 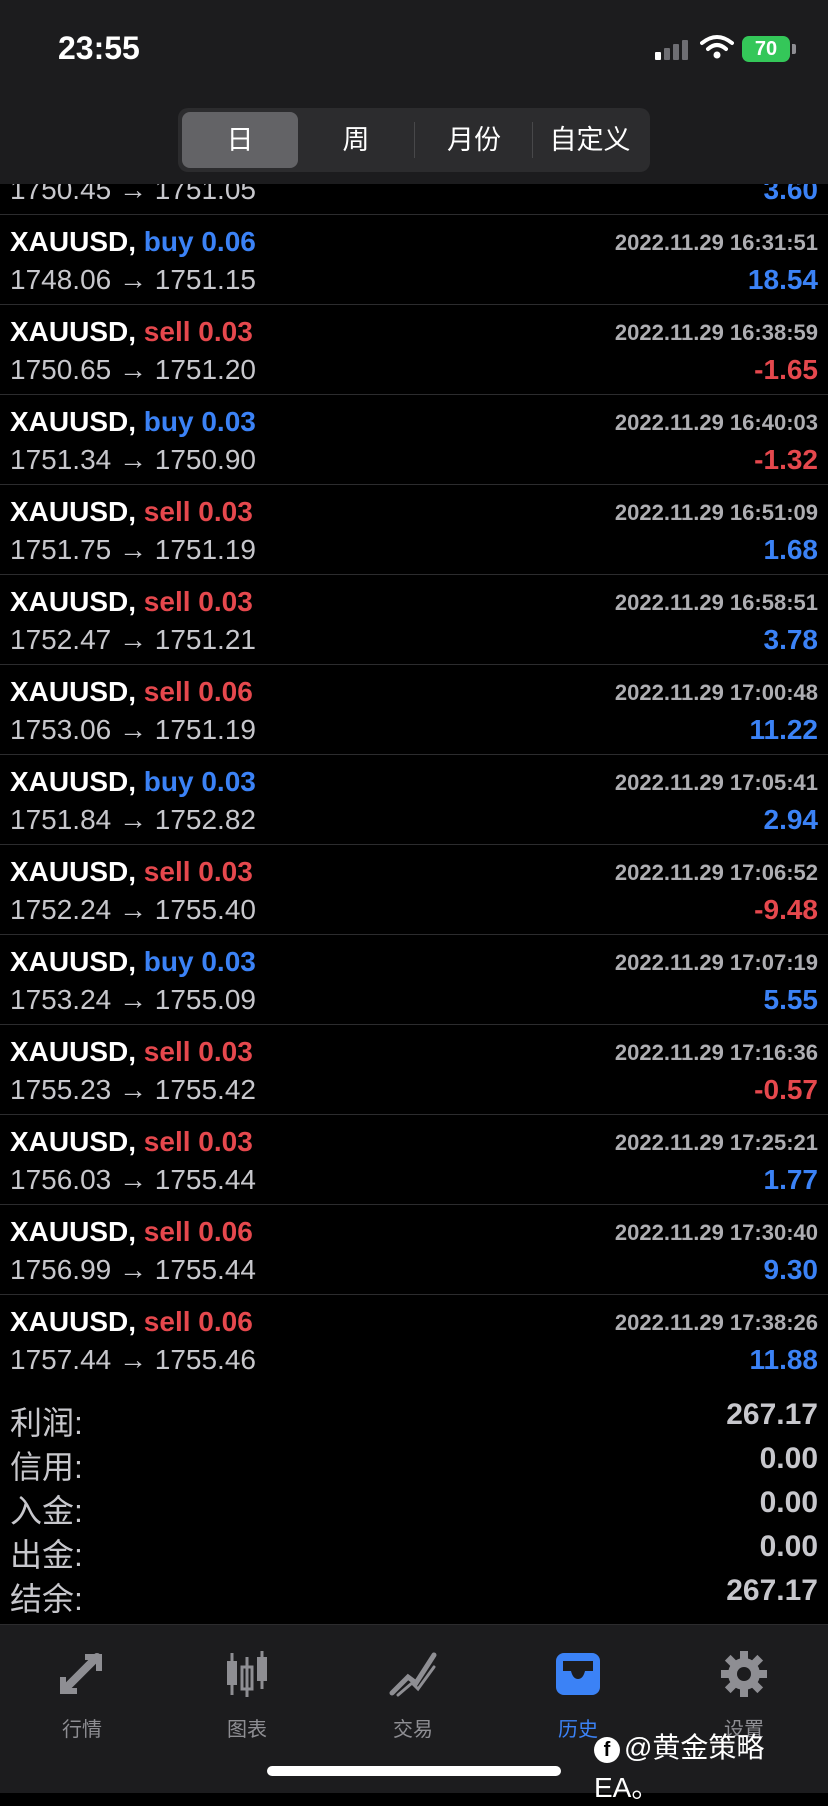 I want to click on table-row: 1750.45 → 1751.05 3.60, so click(x=414, y=199).